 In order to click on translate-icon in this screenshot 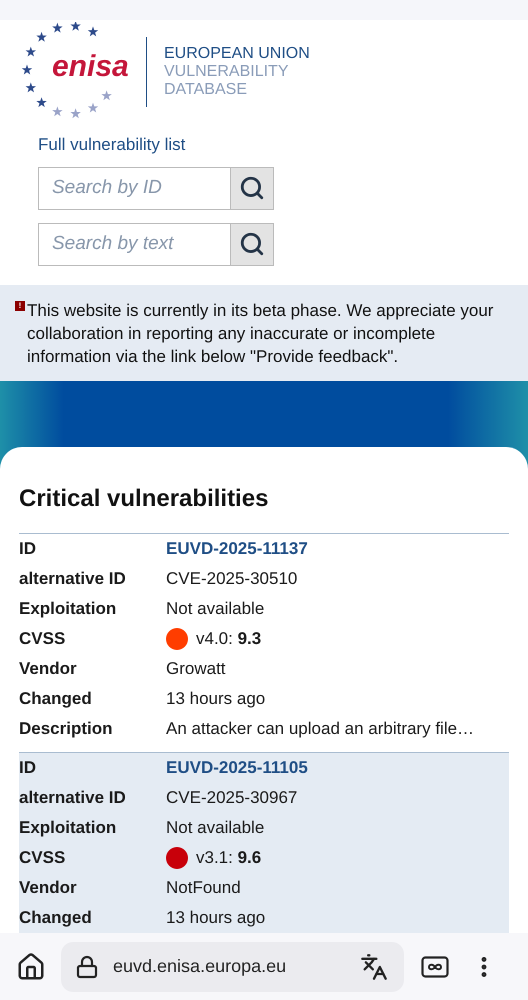, I will do `click(374, 966)`.